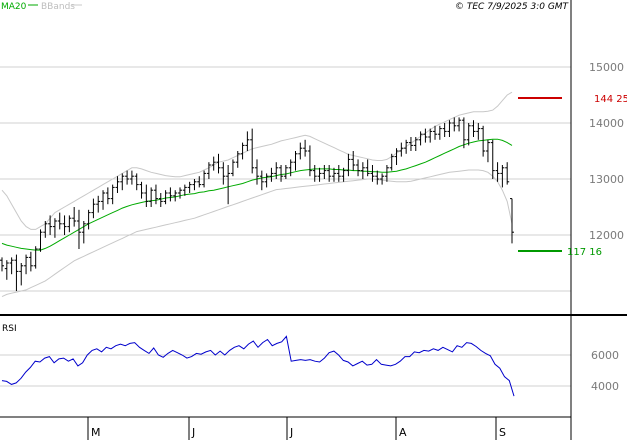  I want to click on month-tick-label: A, so click(403, 432).